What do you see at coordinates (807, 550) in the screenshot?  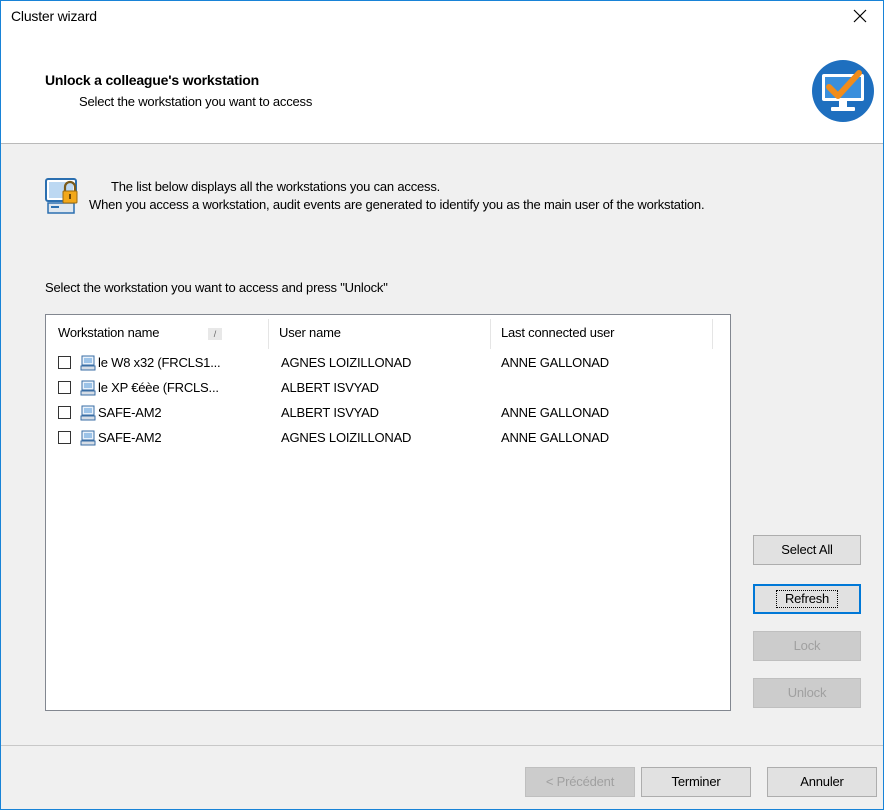 I see `select-all-button: Select All` at bounding box center [807, 550].